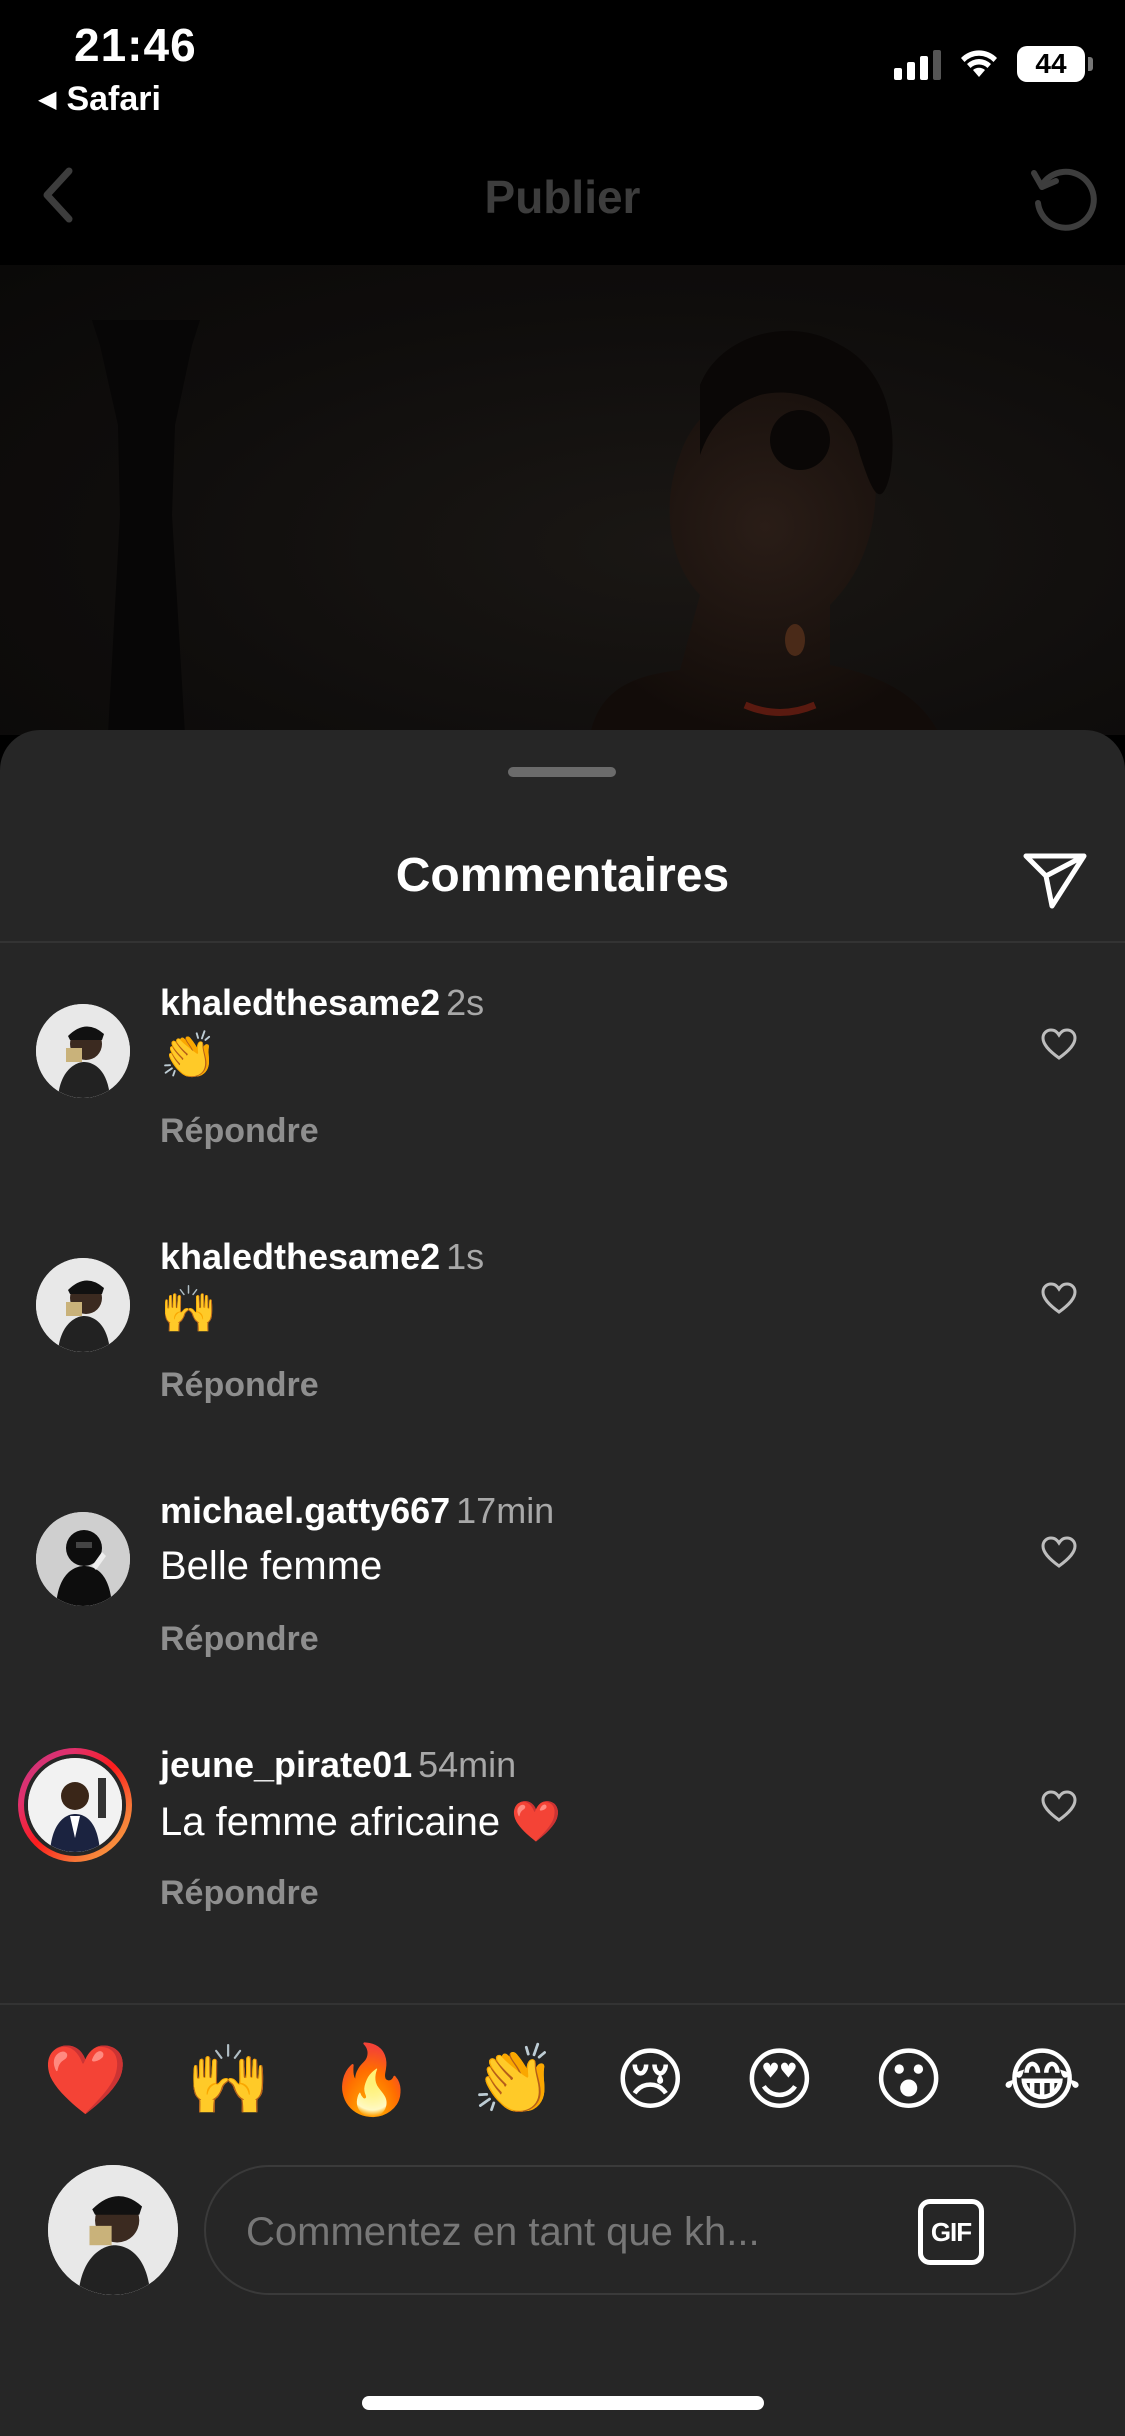 Image resolution: width=1125 pixels, height=2436 pixels. What do you see at coordinates (562, 772) in the screenshot?
I see `sheet-grabber` at bounding box center [562, 772].